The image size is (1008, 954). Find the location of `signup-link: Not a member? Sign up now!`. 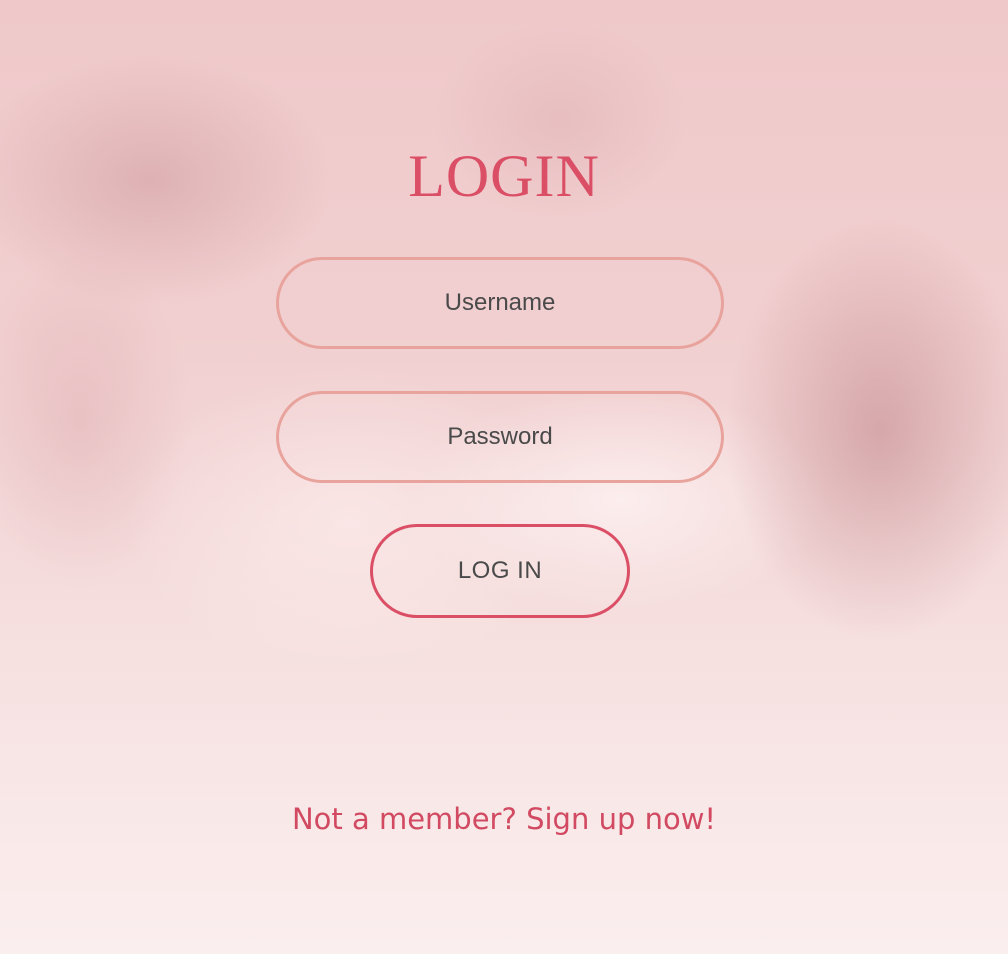

signup-link: Not a member? Sign up now! is located at coordinates (504, 819).